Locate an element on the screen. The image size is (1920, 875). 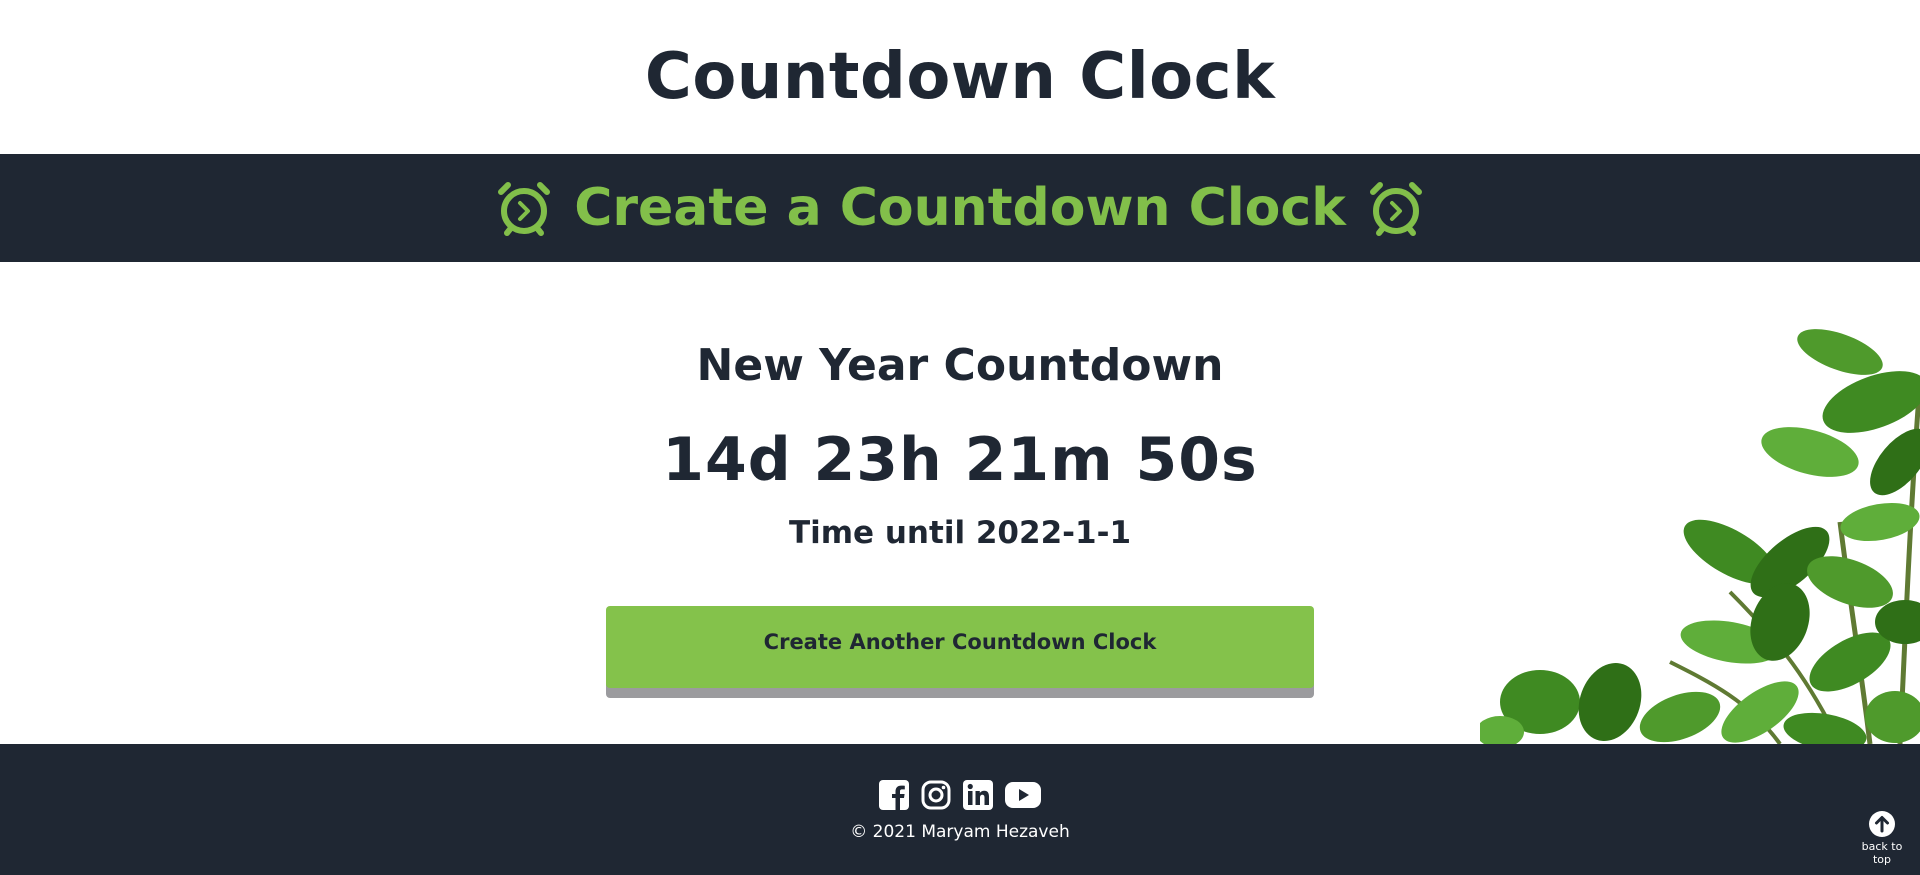
back-to-top-label: back to top is located at coordinates (1882, 853).